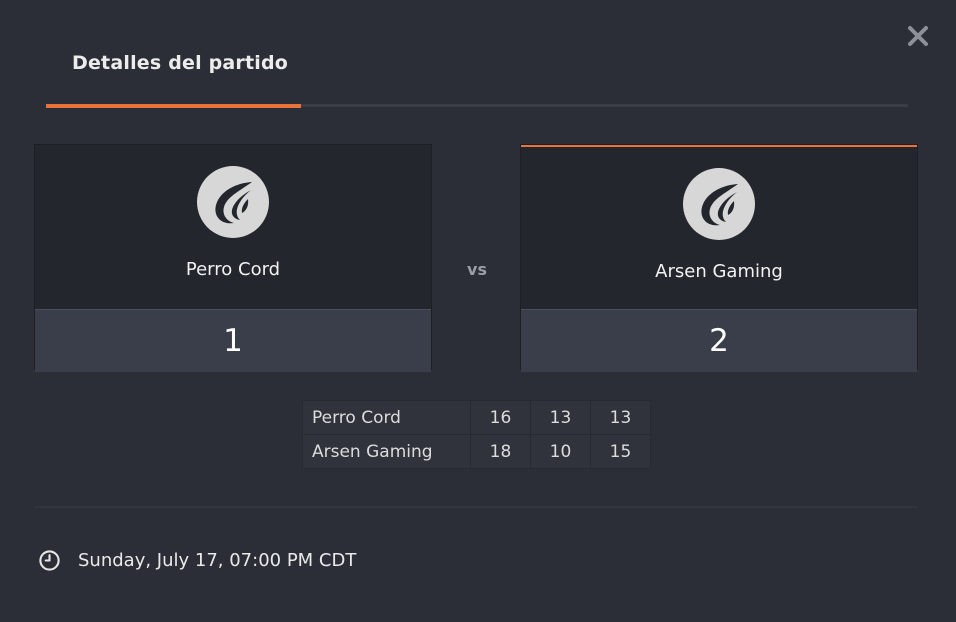 Image resolution: width=956 pixels, height=622 pixels. What do you see at coordinates (386, 417) in the screenshot?
I see `table-cell-team: Perro Cord` at bounding box center [386, 417].